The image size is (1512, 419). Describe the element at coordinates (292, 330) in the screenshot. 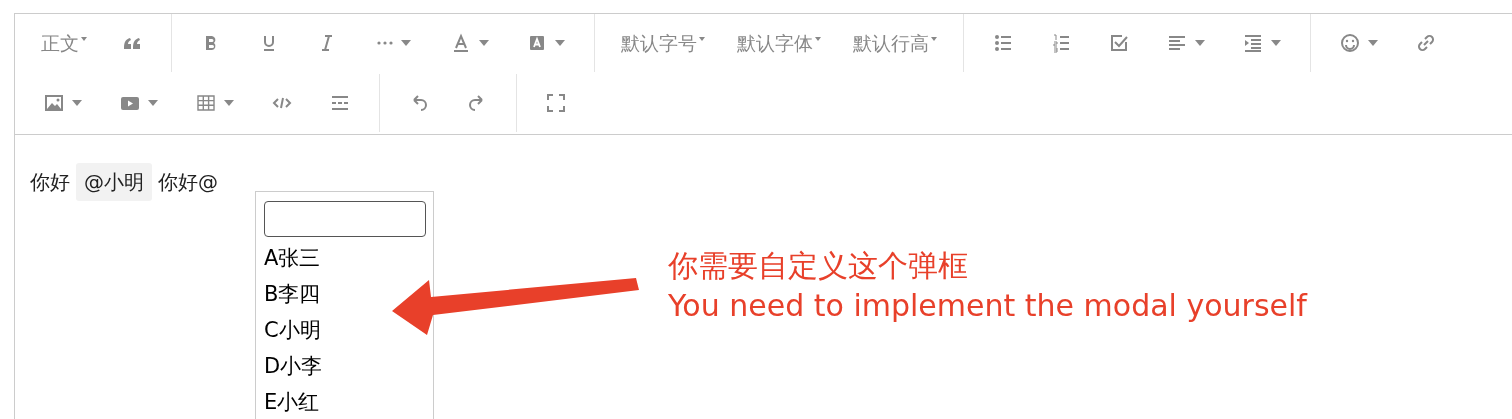

I see `mention-option: C小明` at that location.